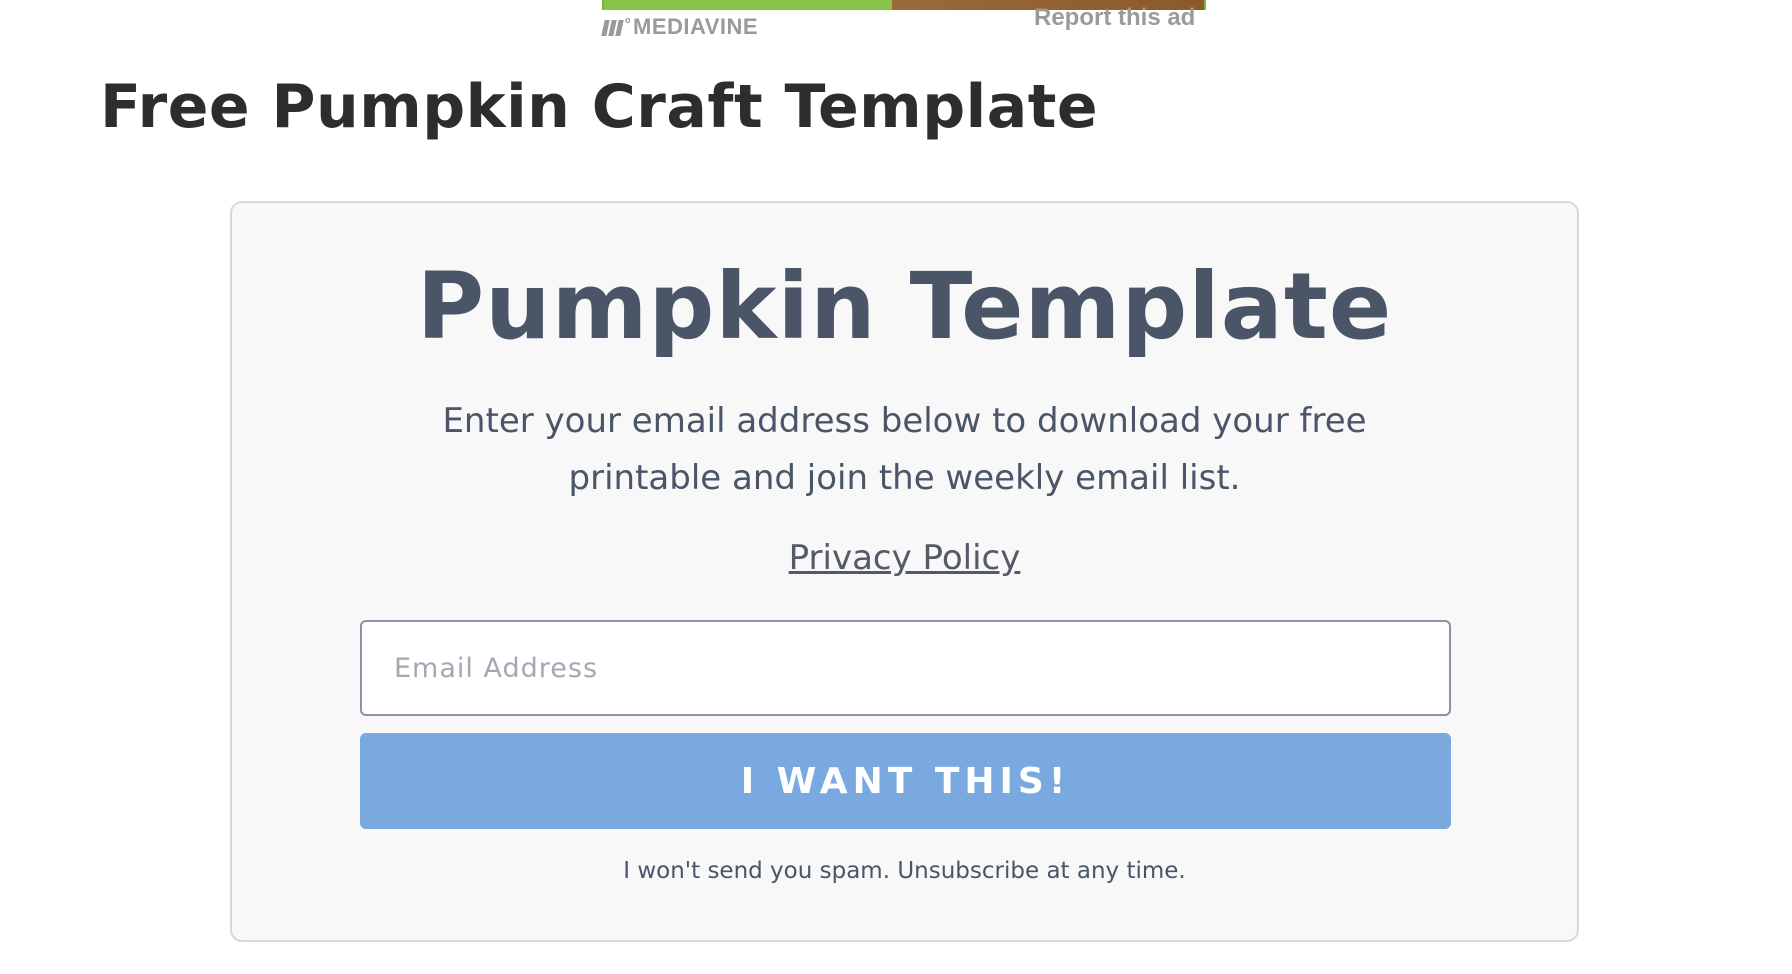  I want to click on mediavine-brand: o MEDIAVINE, so click(680, 27).